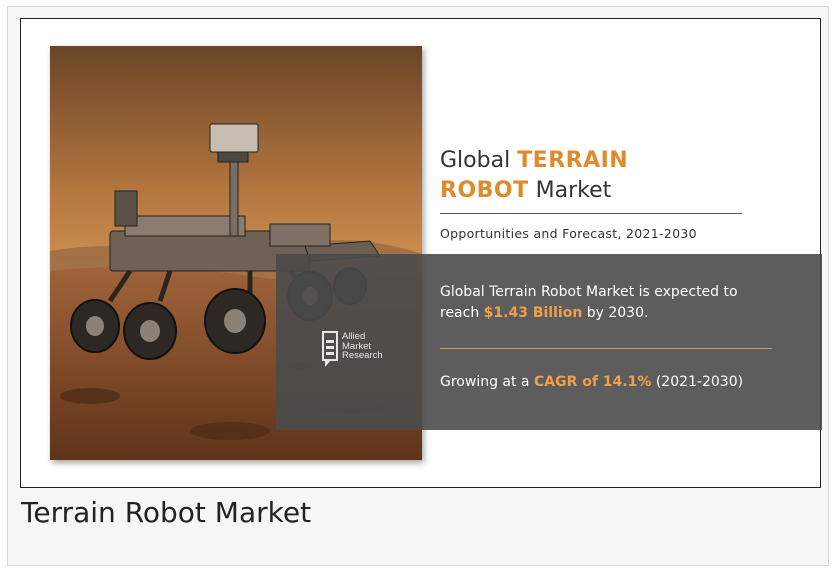  Describe the element at coordinates (484, 190) in the screenshot. I see `title-bold-robot: ROBOT` at that location.